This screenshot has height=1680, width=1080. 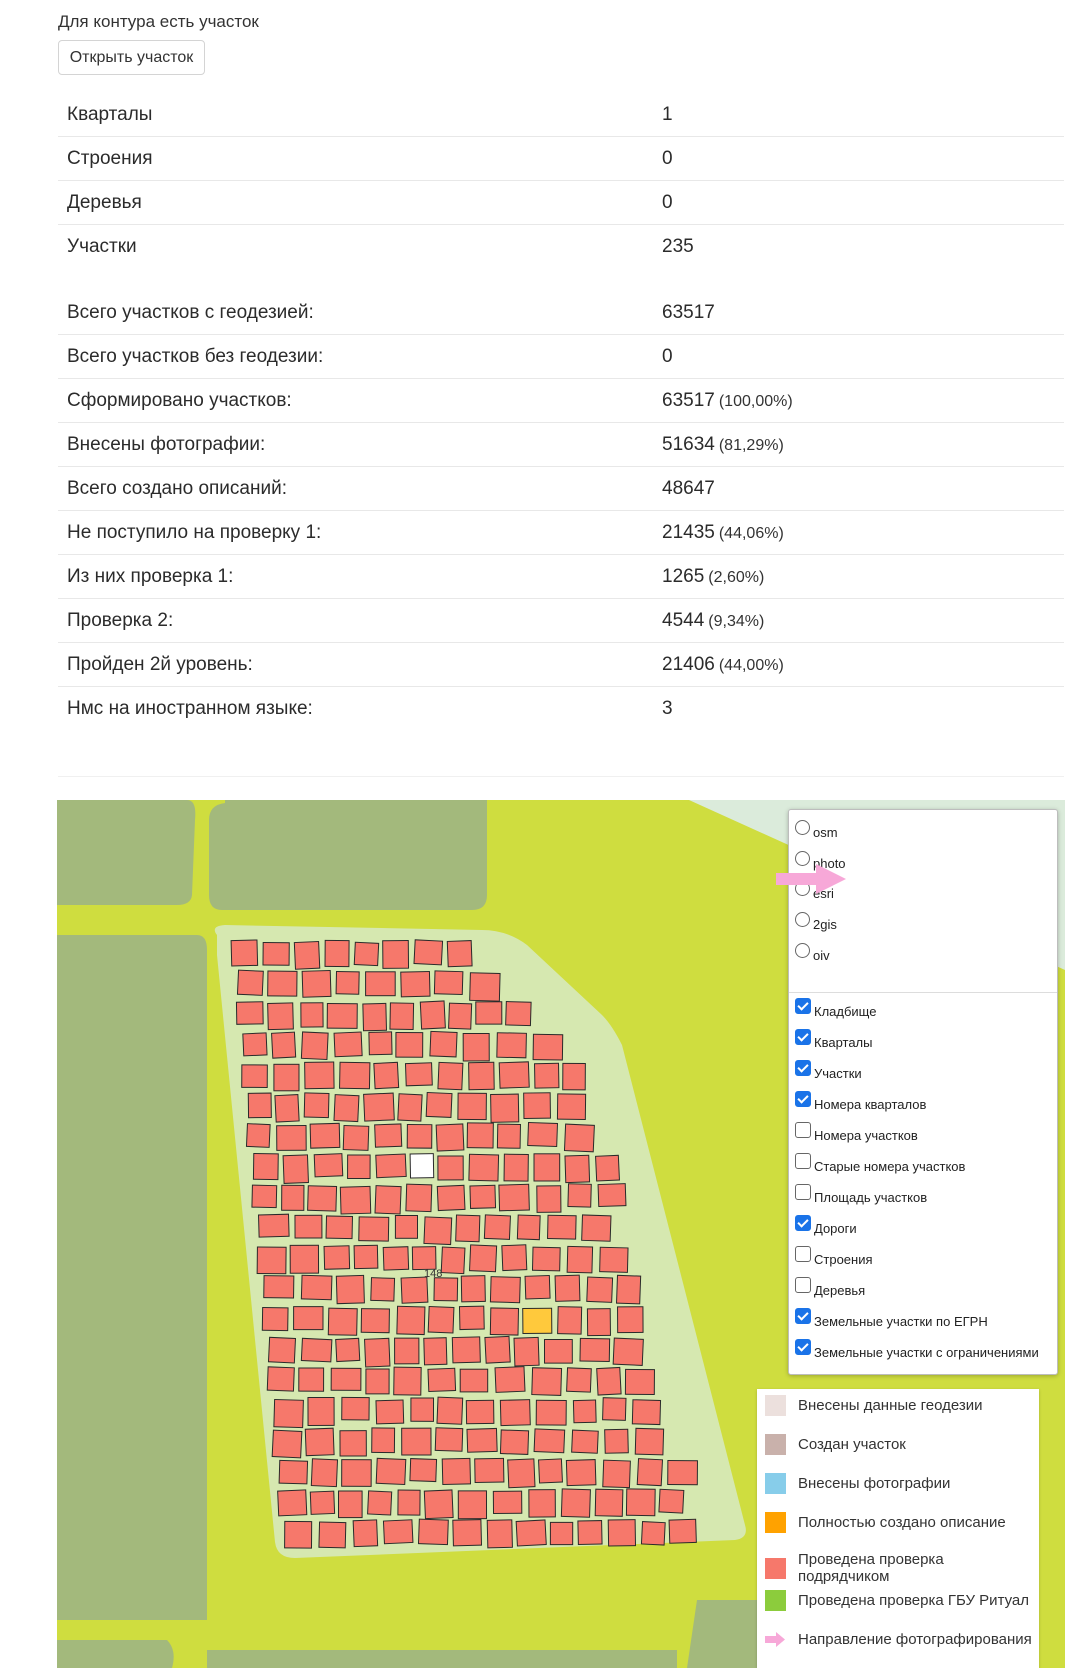 I want to click on layer-toggle: Дороги, so click(x=826, y=1225).